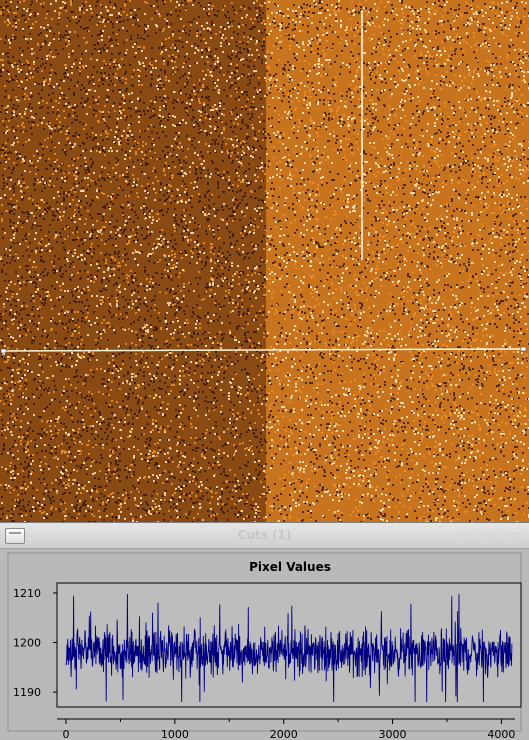 Image resolution: width=529 pixels, height=740 pixels. I want to click on shade-button: ^, so click(469, 535).